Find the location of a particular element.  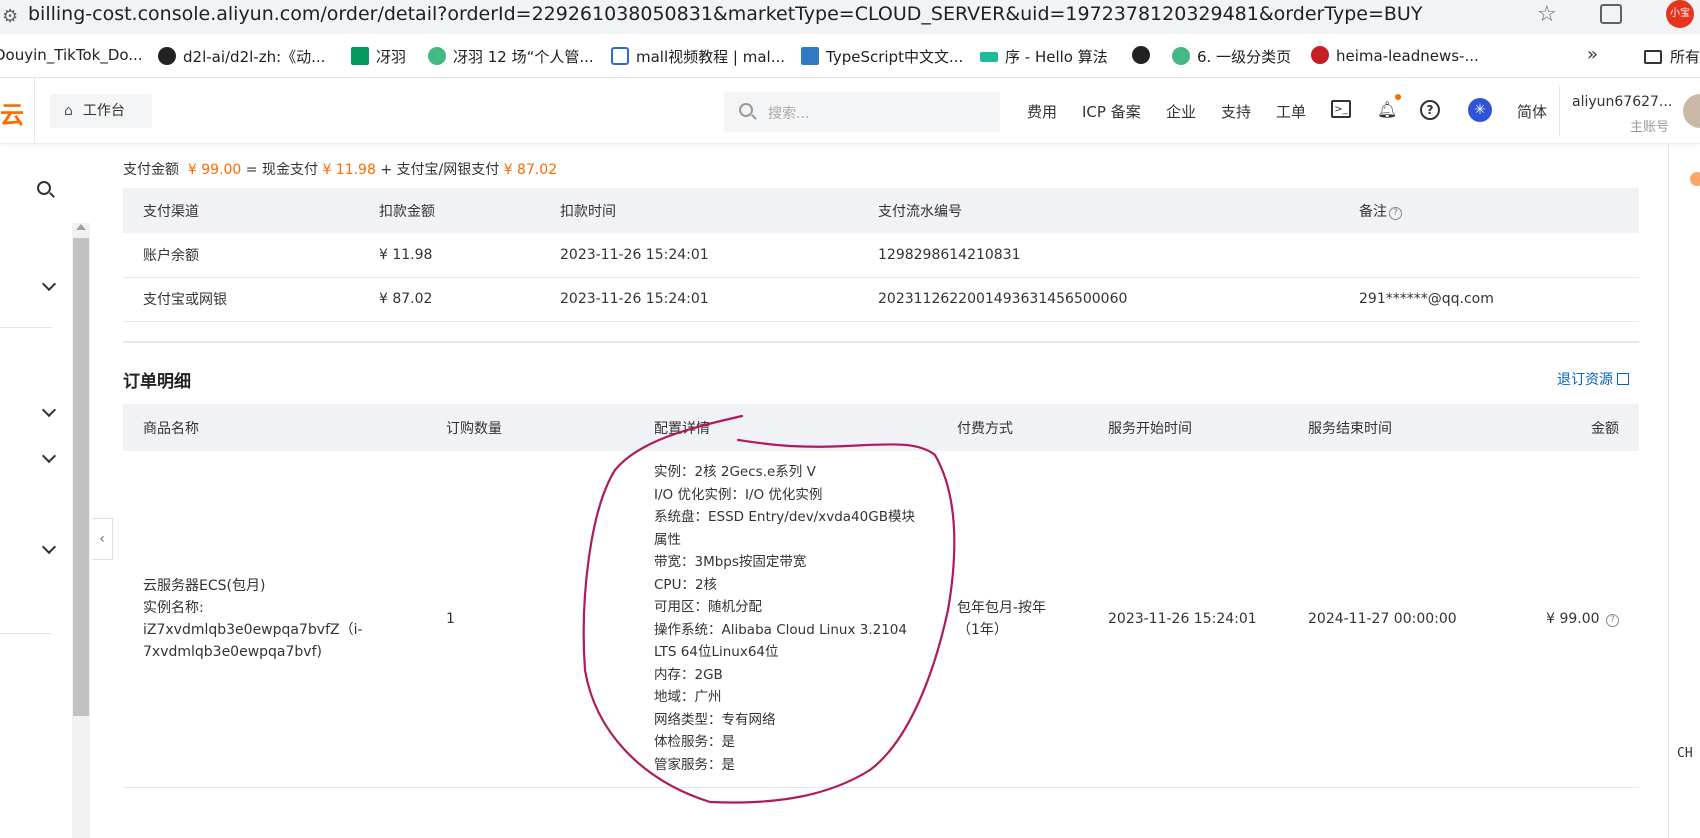

column-header: 商品名称 is located at coordinates (274, 427).